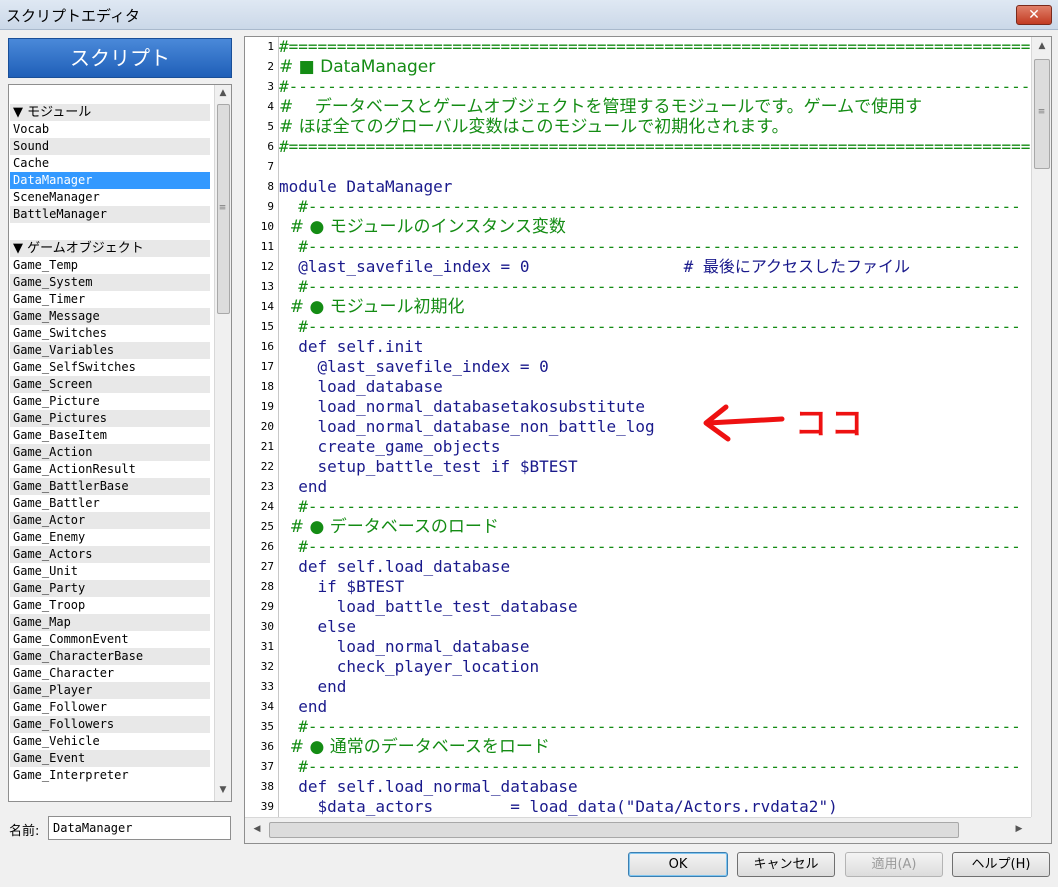 This screenshot has height=887, width=1058. What do you see at coordinates (110, 129) in the screenshot?
I see `script-list-item: Vocab` at bounding box center [110, 129].